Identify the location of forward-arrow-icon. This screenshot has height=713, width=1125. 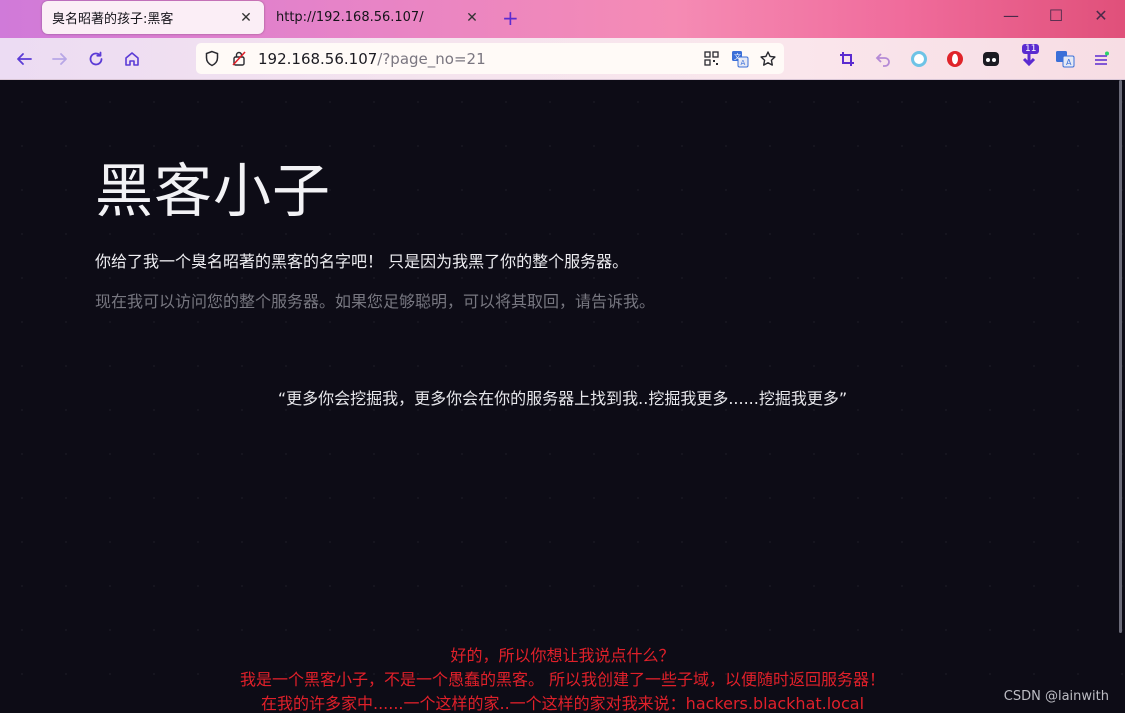
(59, 59).